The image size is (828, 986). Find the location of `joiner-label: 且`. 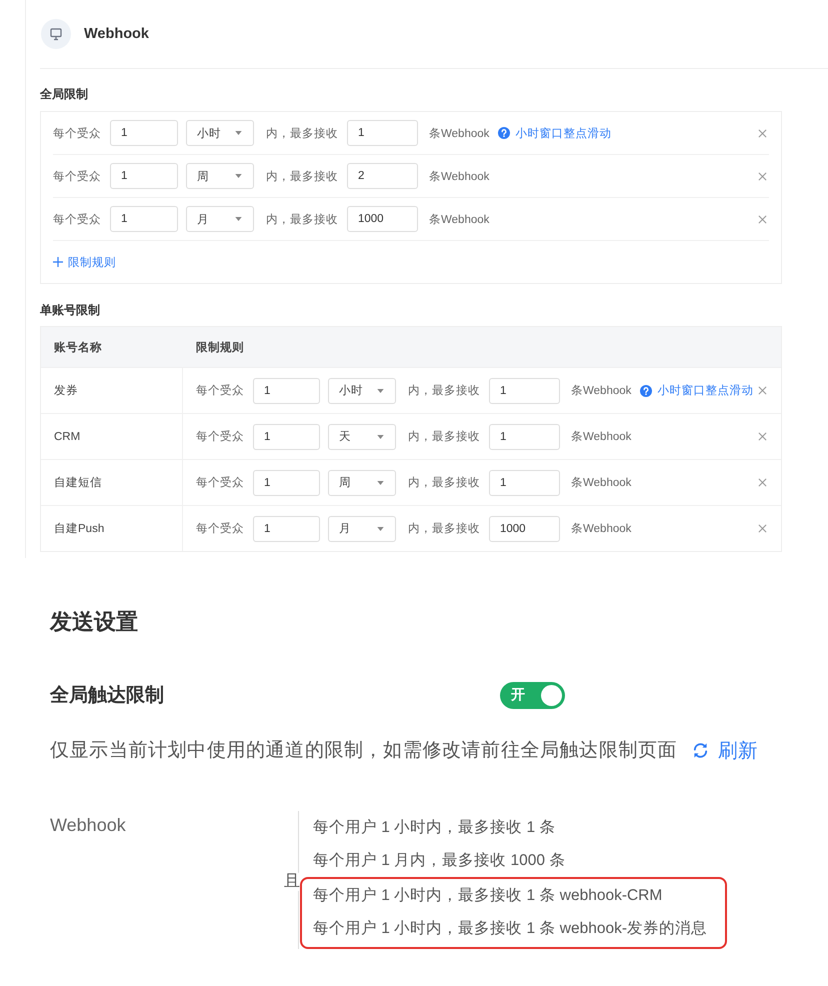

joiner-label: 且 is located at coordinates (292, 881).